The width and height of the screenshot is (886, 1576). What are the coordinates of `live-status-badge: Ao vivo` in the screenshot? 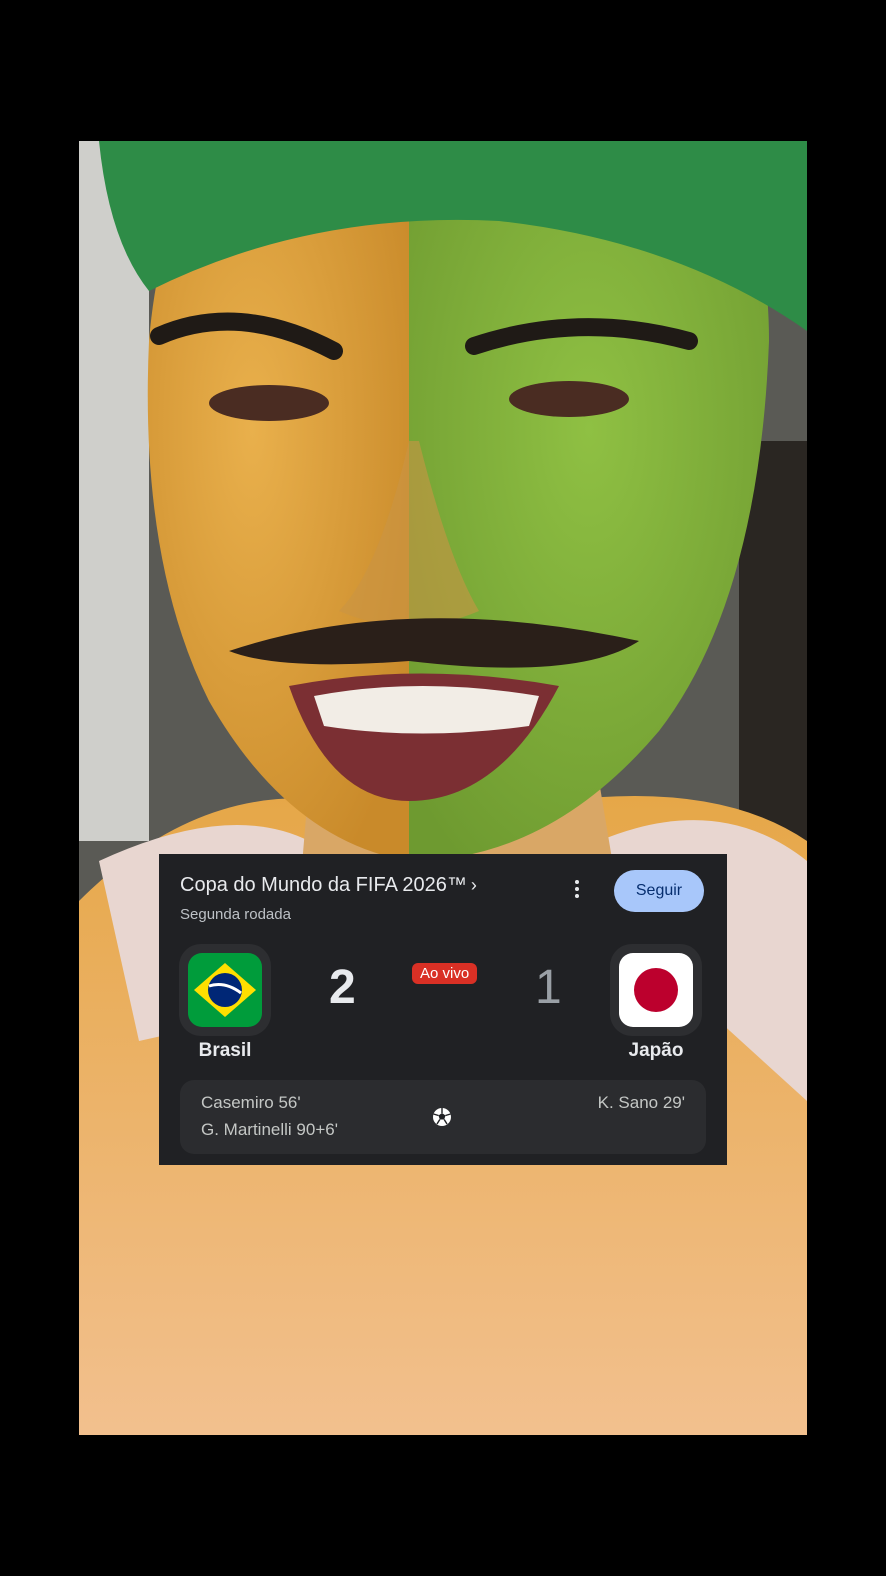 It's located at (445, 973).